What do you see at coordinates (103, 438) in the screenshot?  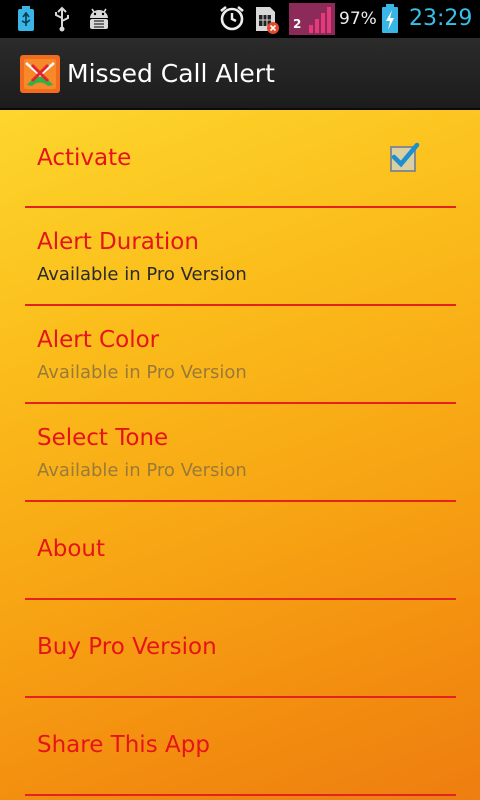 I see `pref-select-tone-title: Select Tone` at bounding box center [103, 438].